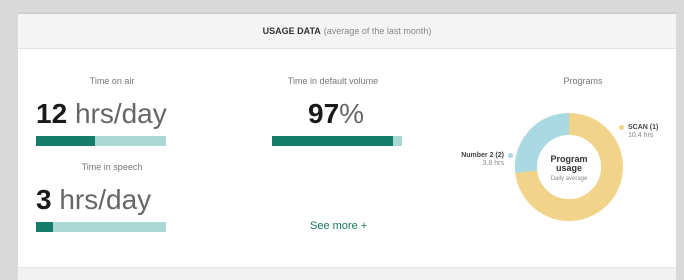 The width and height of the screenshot is (684, 280). I want to click on time-in-speech-bar, so click(101, 227).